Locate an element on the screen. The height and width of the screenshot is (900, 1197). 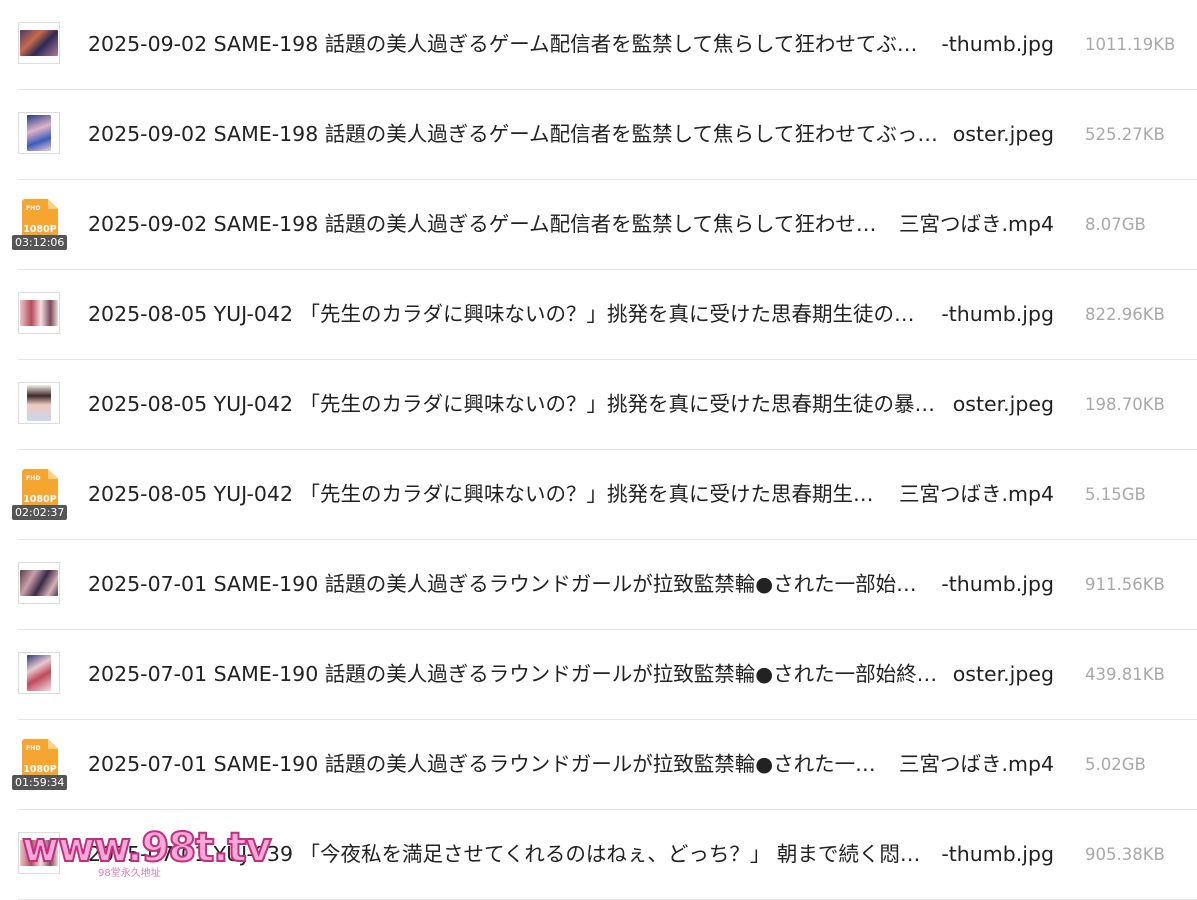
file-size: 5.15GB is located at coordinates (1115, 494).